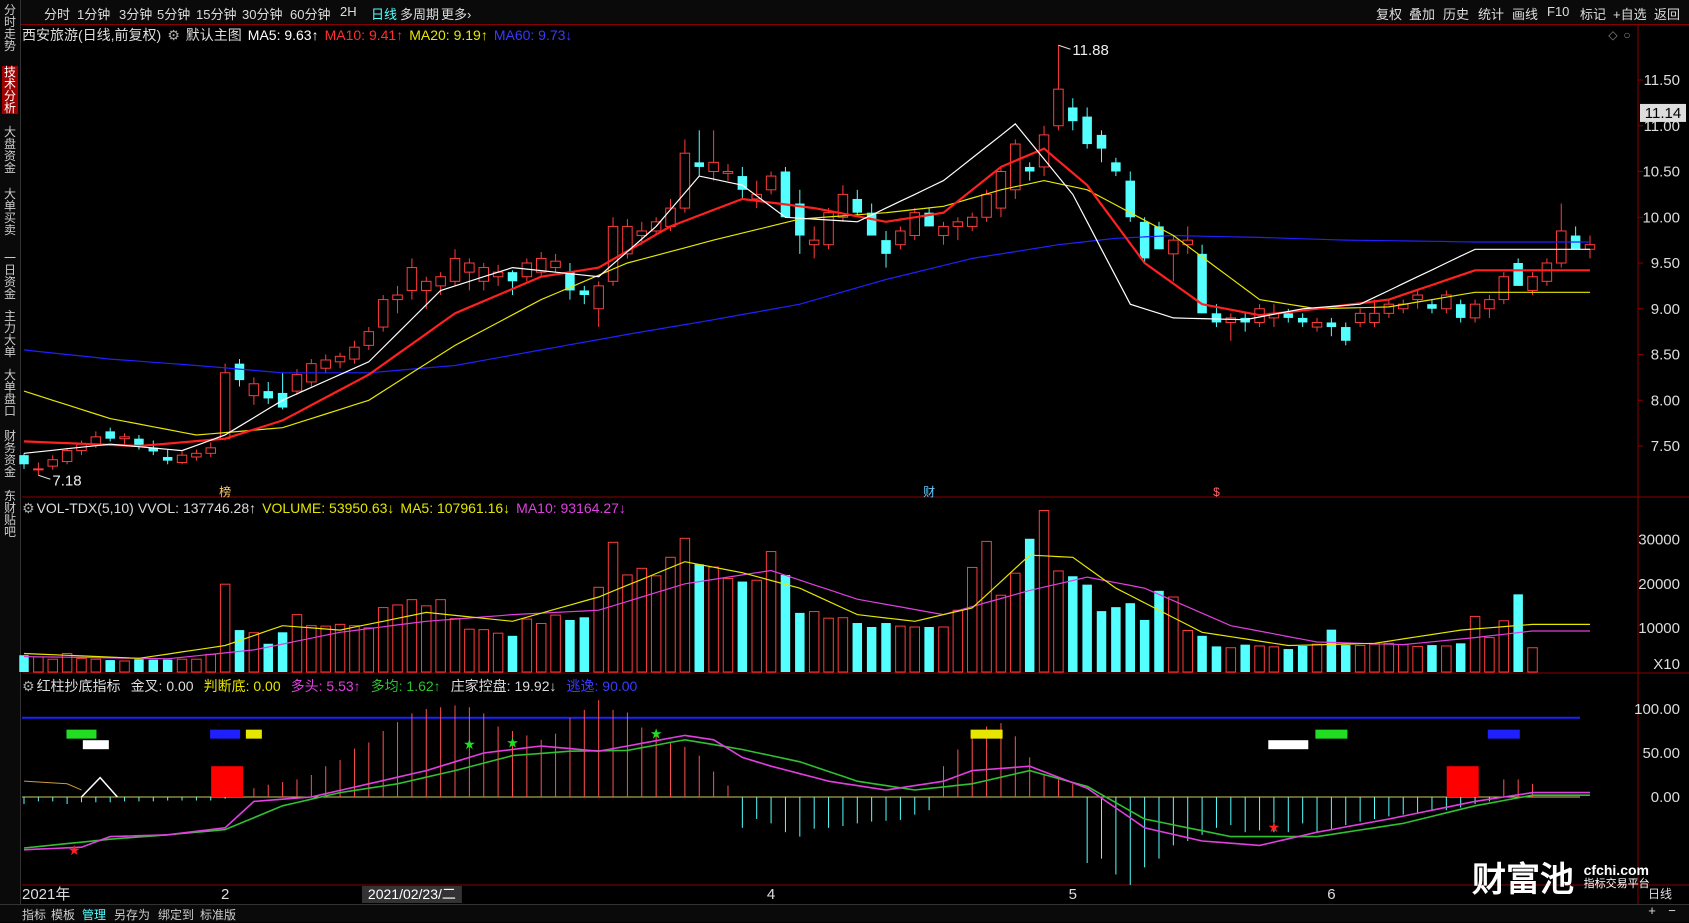 Image resolution: width=1689 pixels, height=923 pixels. What do you see at coordinates (46, 894) in the screenshot?
I see `date-label: 2021年` at bounding box center [46, 894].